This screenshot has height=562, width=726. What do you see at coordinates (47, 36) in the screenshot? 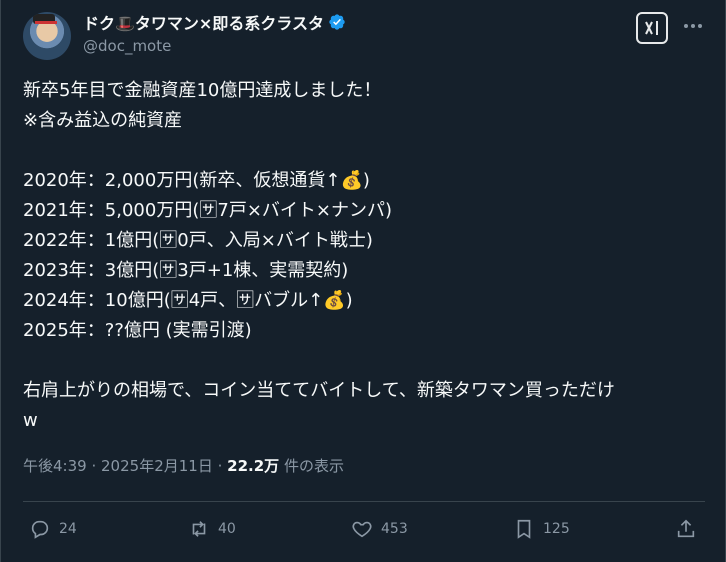
I see `avatar` at bounding box center [47, 36].